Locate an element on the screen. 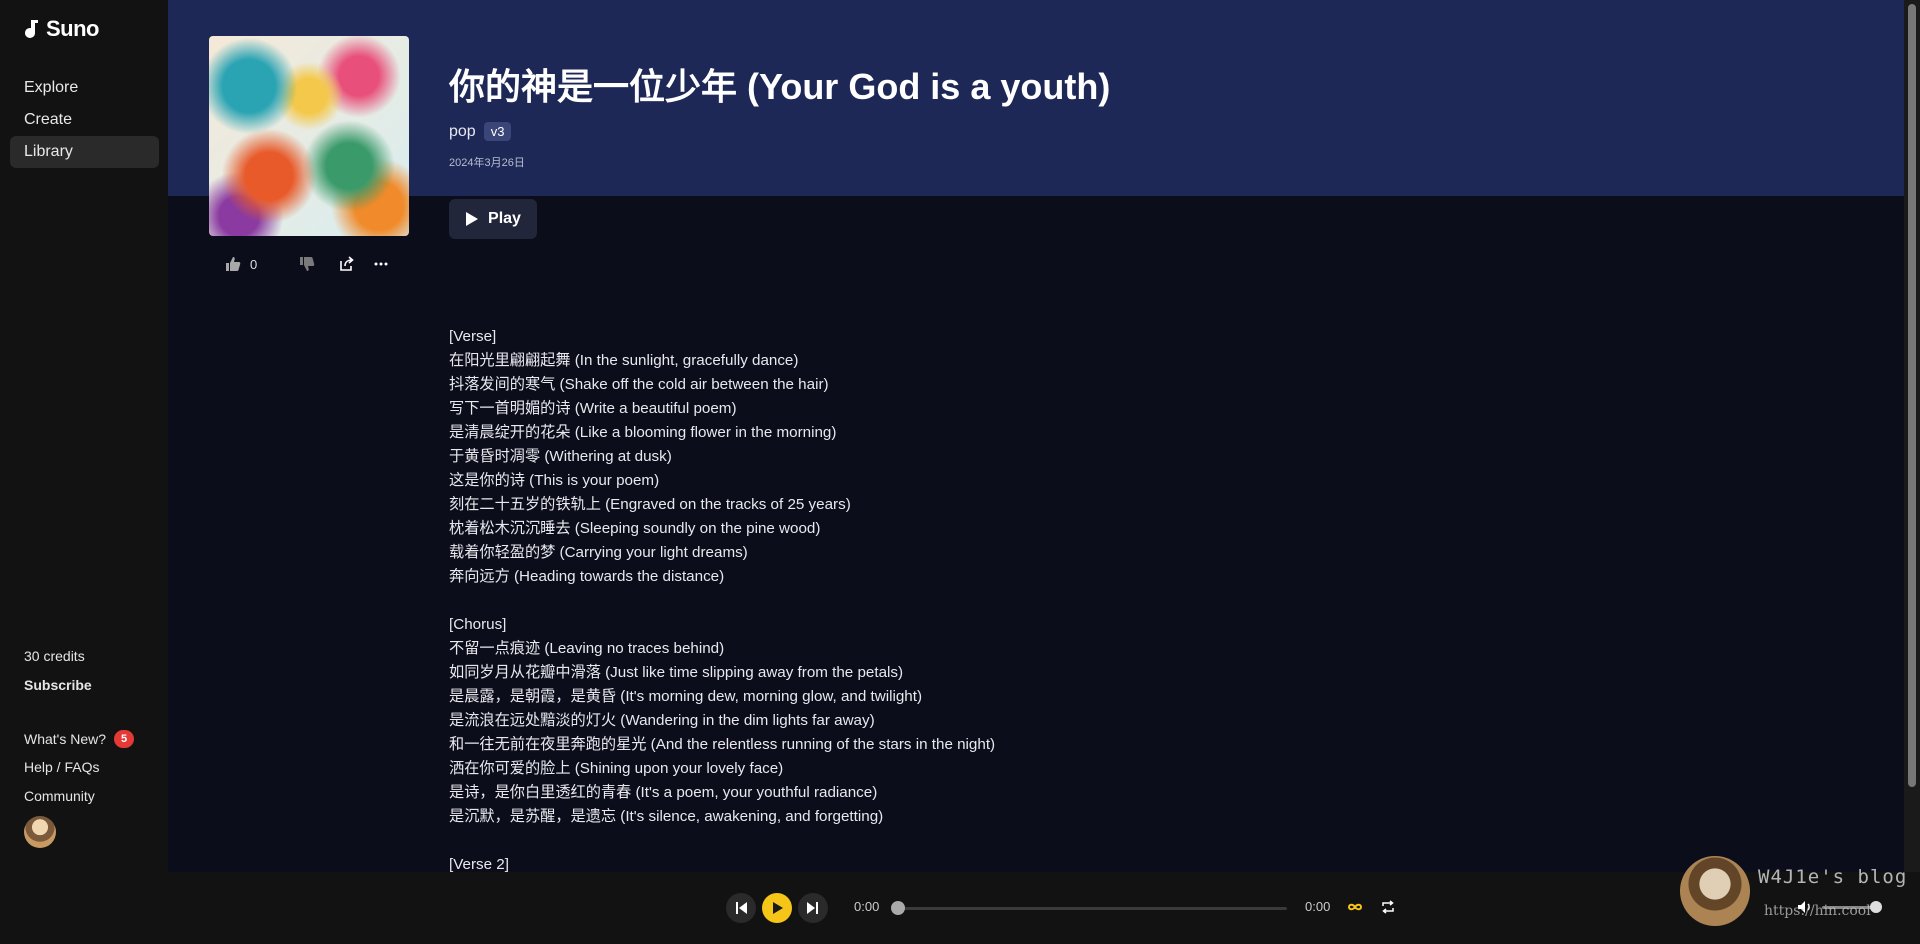 The width and height of the screenshot is (1920, 944). progress-track is located at coordinates (1090, 908).